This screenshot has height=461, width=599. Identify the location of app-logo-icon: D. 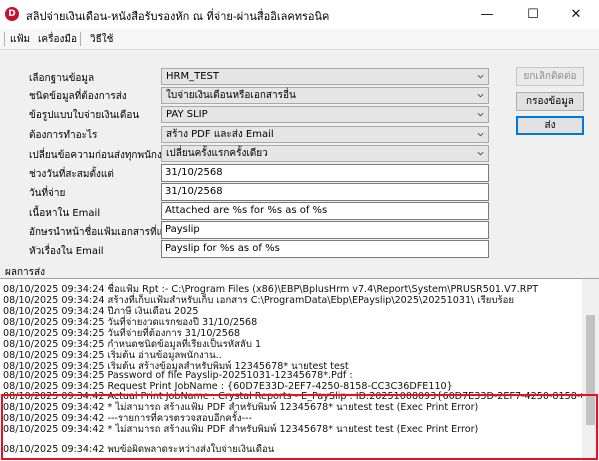
(12, 14).